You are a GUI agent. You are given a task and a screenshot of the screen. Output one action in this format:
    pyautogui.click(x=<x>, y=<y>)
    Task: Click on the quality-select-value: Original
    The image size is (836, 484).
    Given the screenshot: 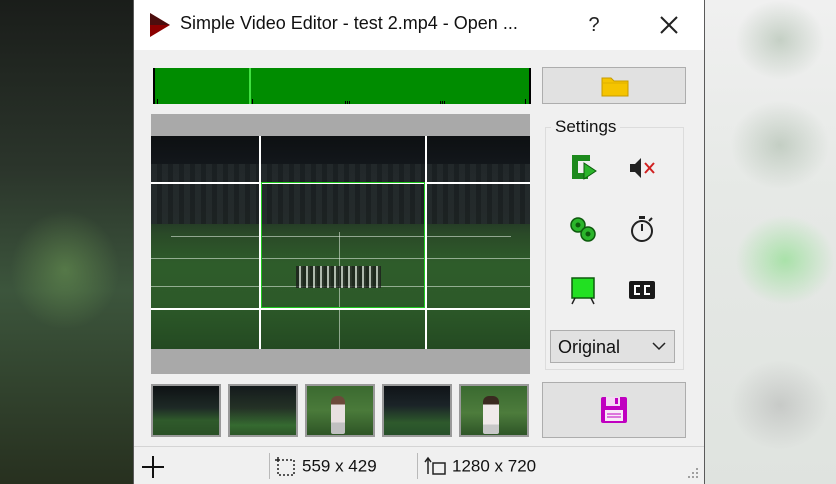 What is the action you would take?
    pyautogui.click(x=589, y=347)
    